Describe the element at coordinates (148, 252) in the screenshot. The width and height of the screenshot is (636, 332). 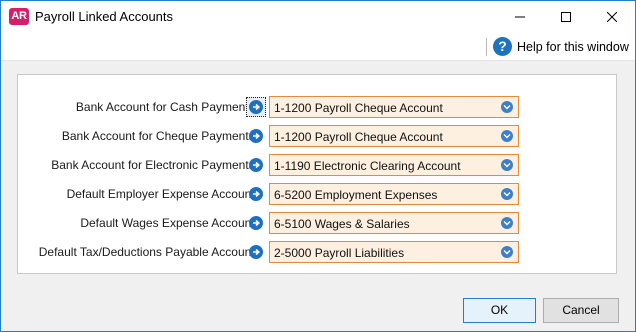
I see `row-label: Default Tax/Deductions Payable Account:` at that location.